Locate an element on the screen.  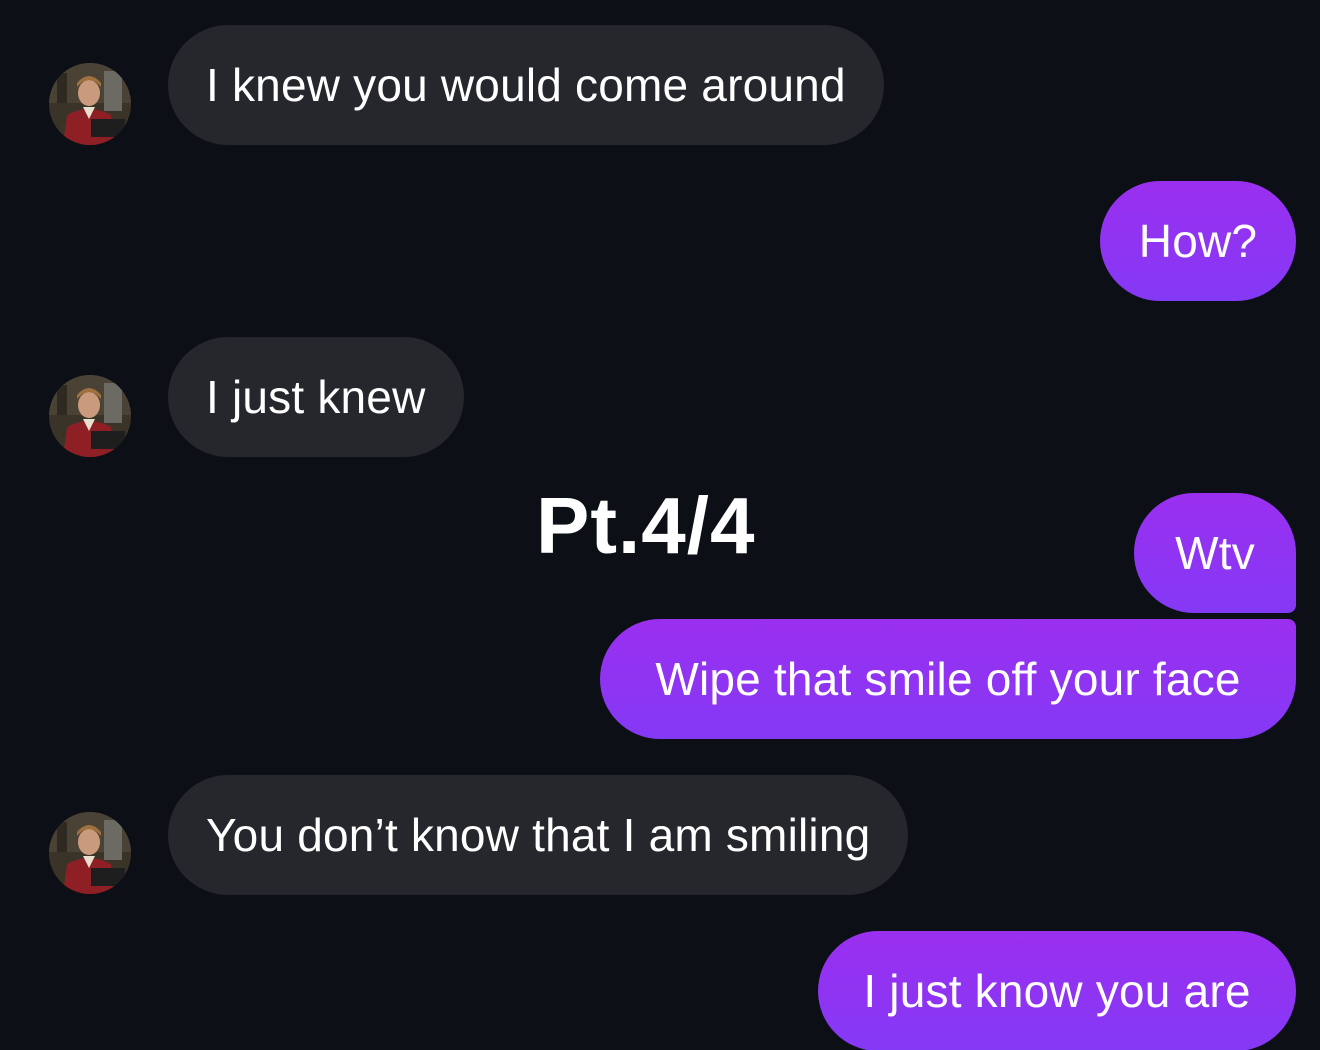
message-text: Wtv is located at coordinates (1215, 553).